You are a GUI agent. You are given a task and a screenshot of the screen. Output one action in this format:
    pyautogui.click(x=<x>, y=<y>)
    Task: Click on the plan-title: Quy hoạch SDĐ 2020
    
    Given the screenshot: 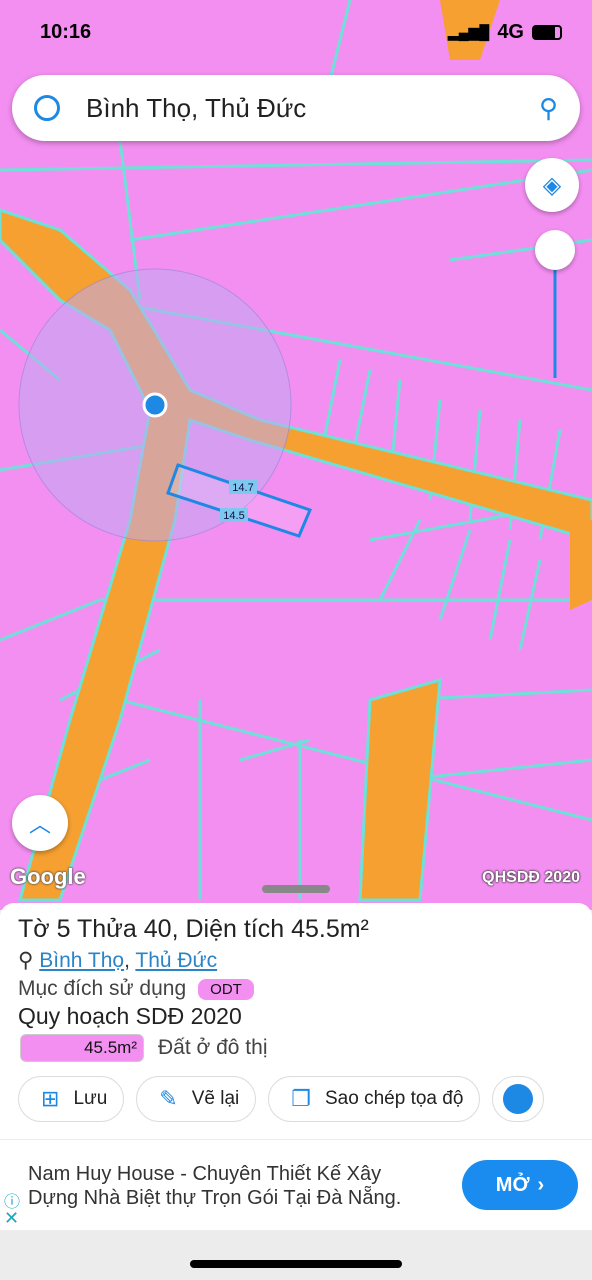 What is the action you would take?
    pyautogui.click(x=130, y=1016)
    